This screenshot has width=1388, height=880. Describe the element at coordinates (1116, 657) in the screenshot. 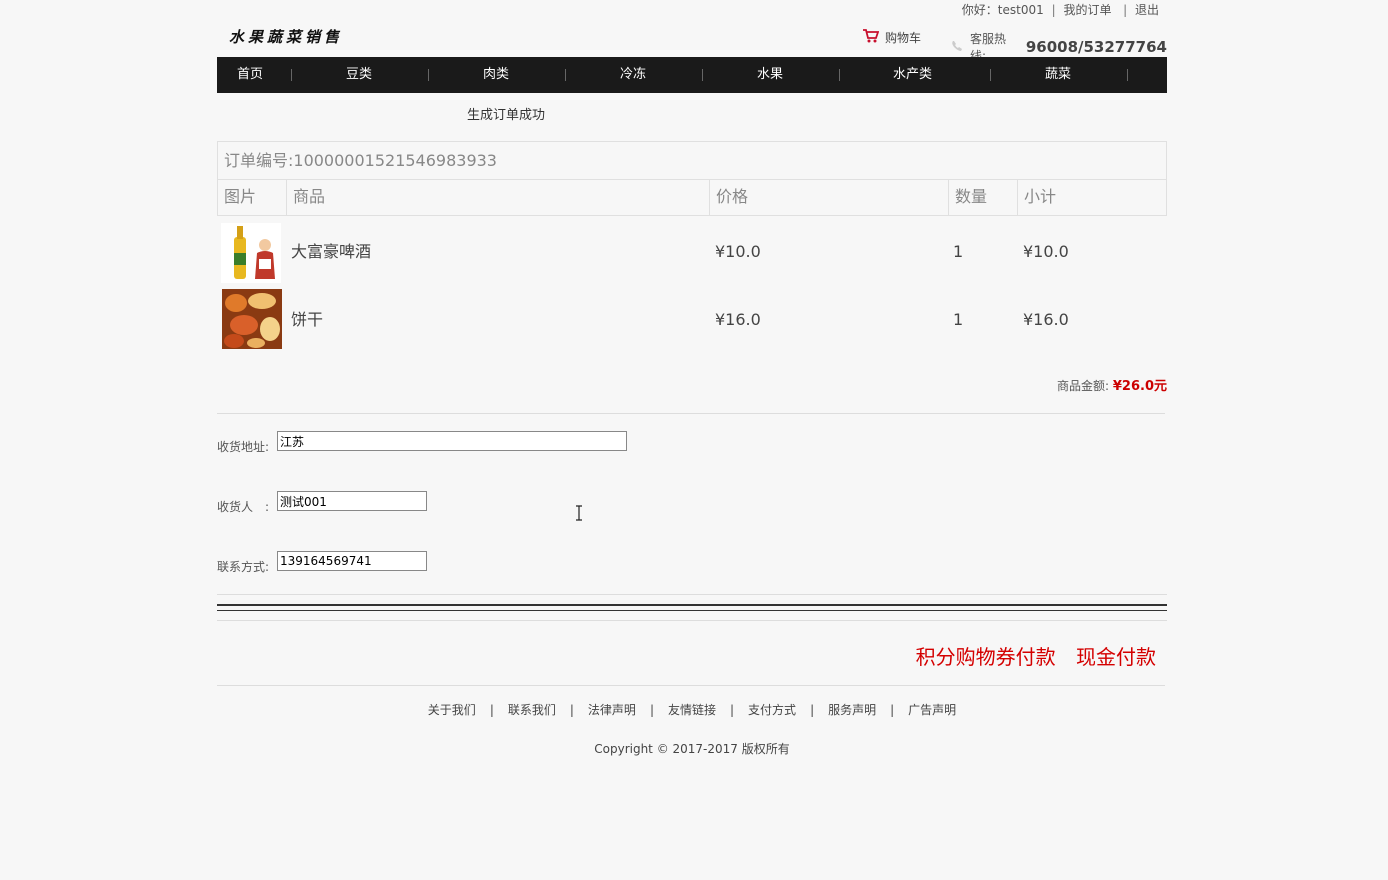

I see `pay-with-cash-button: 现金付款` at that location.